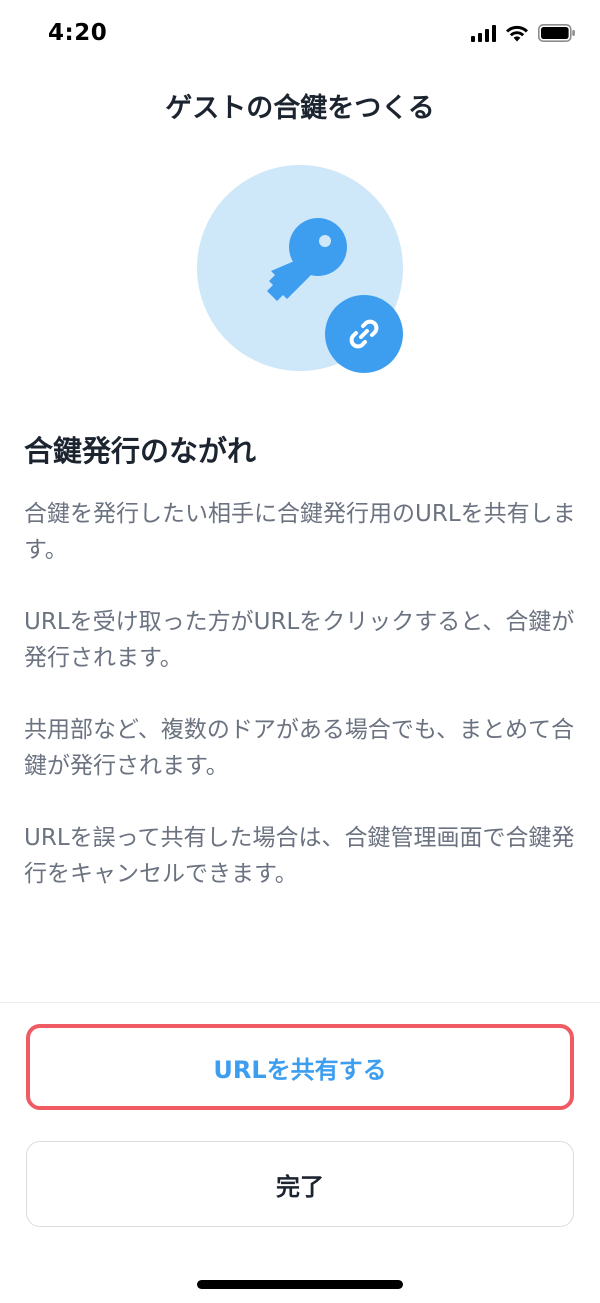 This screenshot has height=1303, width=600. I want to click on home-indicator, so click(300, 1284).